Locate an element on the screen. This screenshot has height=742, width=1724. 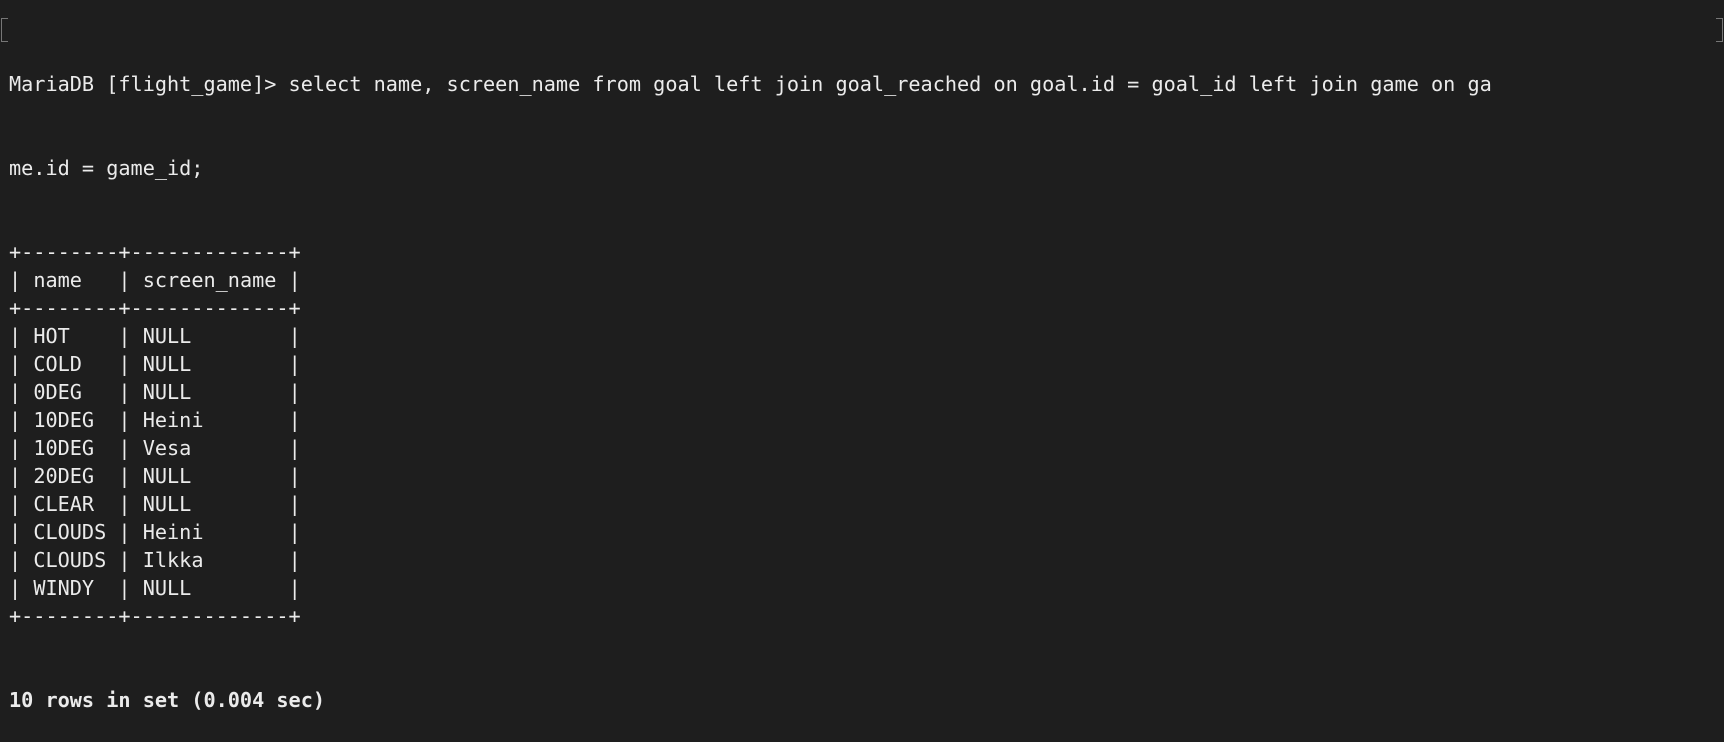
column-header: screen_name is located at coordinates (209, 280).